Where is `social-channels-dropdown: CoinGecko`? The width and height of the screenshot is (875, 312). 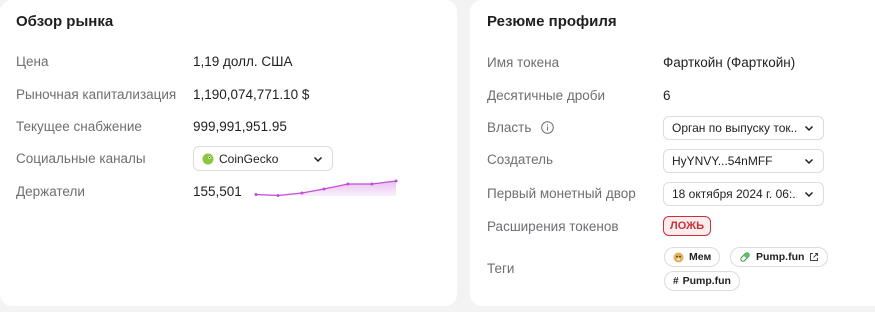
social-channels-dropdown: CoinGecko is located at coordinates (263, 158).